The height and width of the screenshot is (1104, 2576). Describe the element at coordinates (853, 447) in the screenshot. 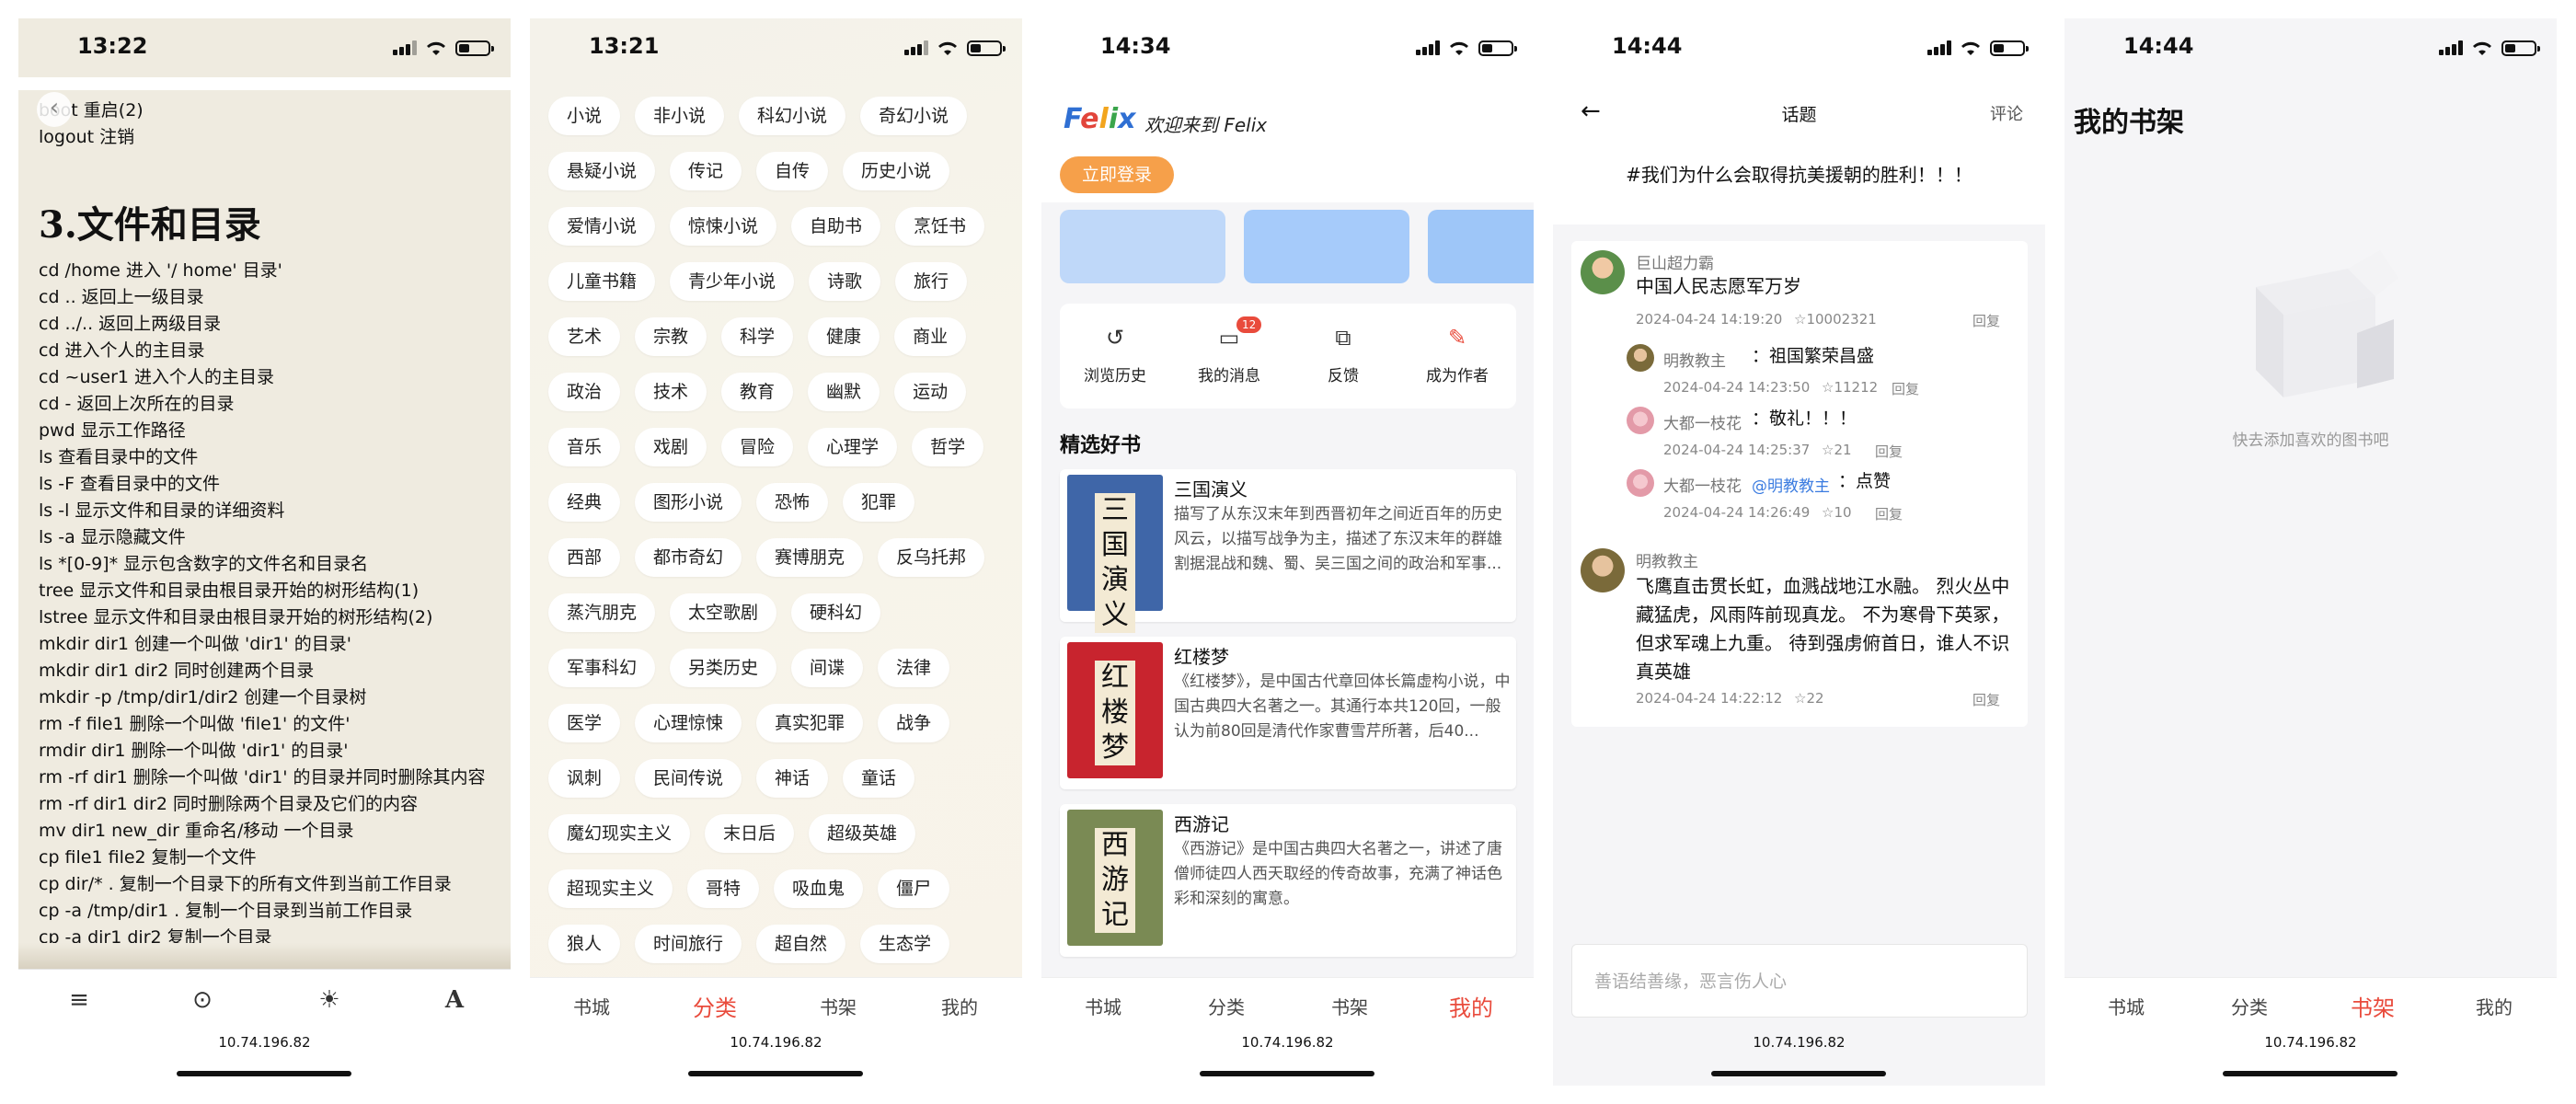

I see `category-chip: 心理学` at that location.